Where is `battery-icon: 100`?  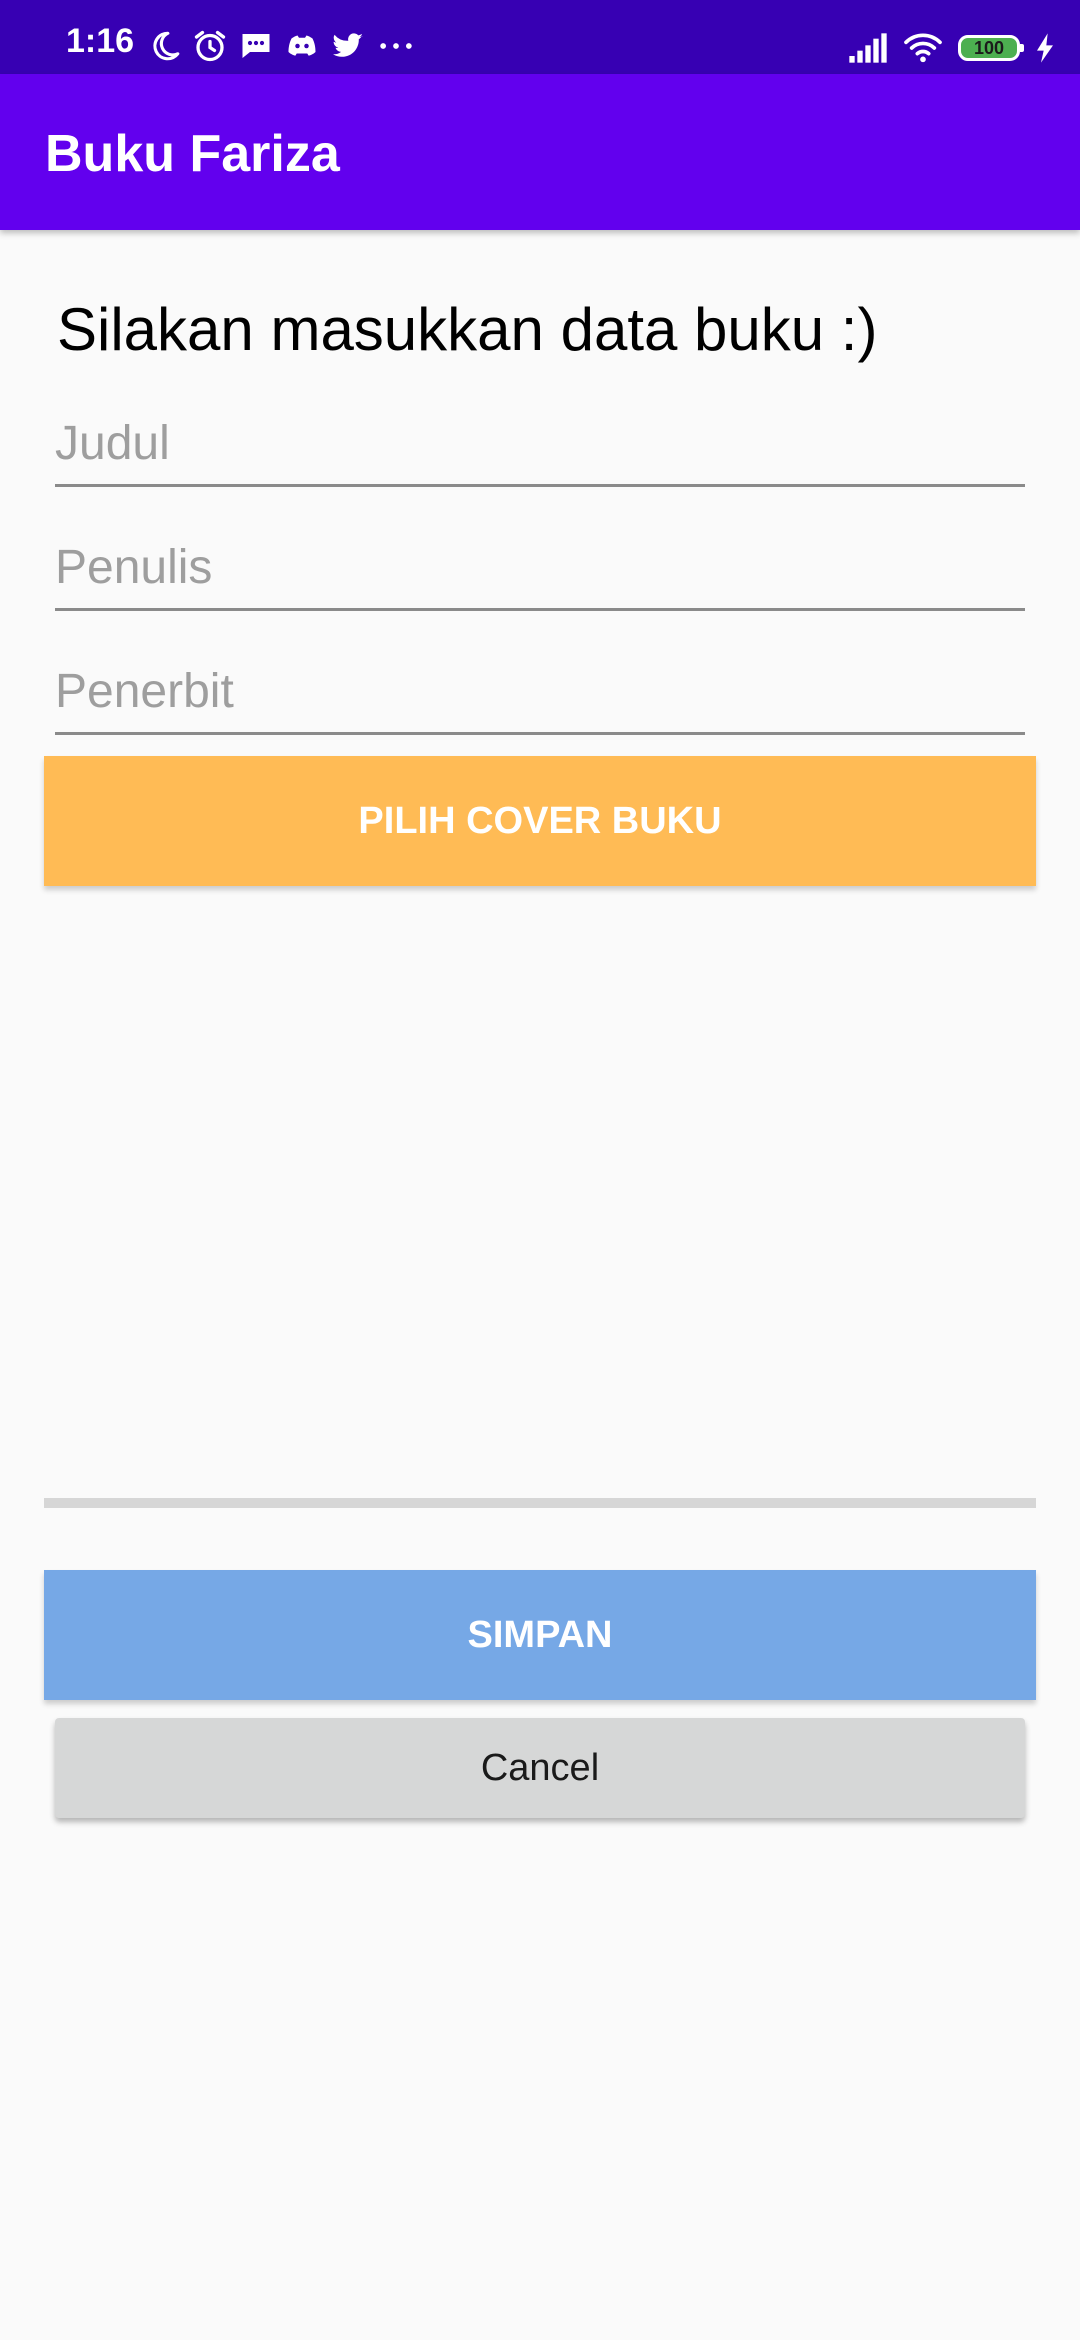 battery-icon: 100 is located at coordinates (991, 48).